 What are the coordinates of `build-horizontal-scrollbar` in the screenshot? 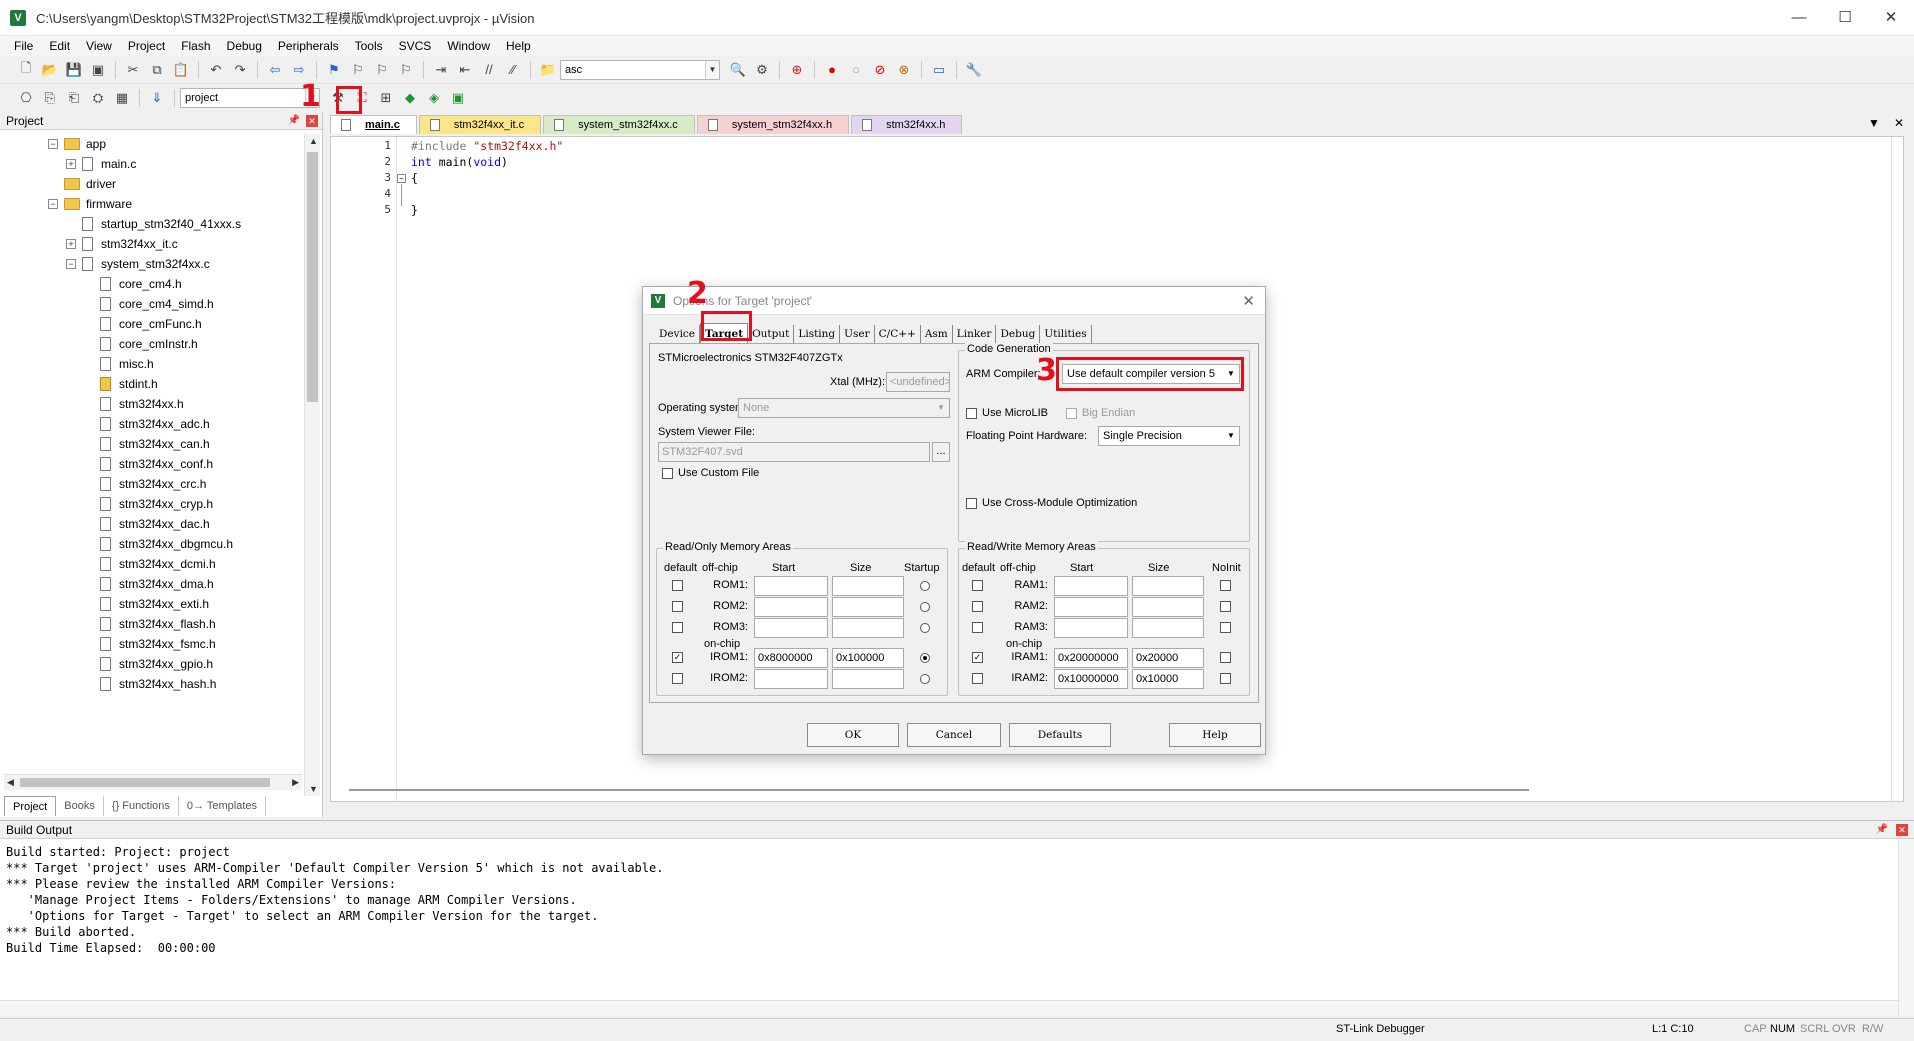 It's located at (949, 1008).